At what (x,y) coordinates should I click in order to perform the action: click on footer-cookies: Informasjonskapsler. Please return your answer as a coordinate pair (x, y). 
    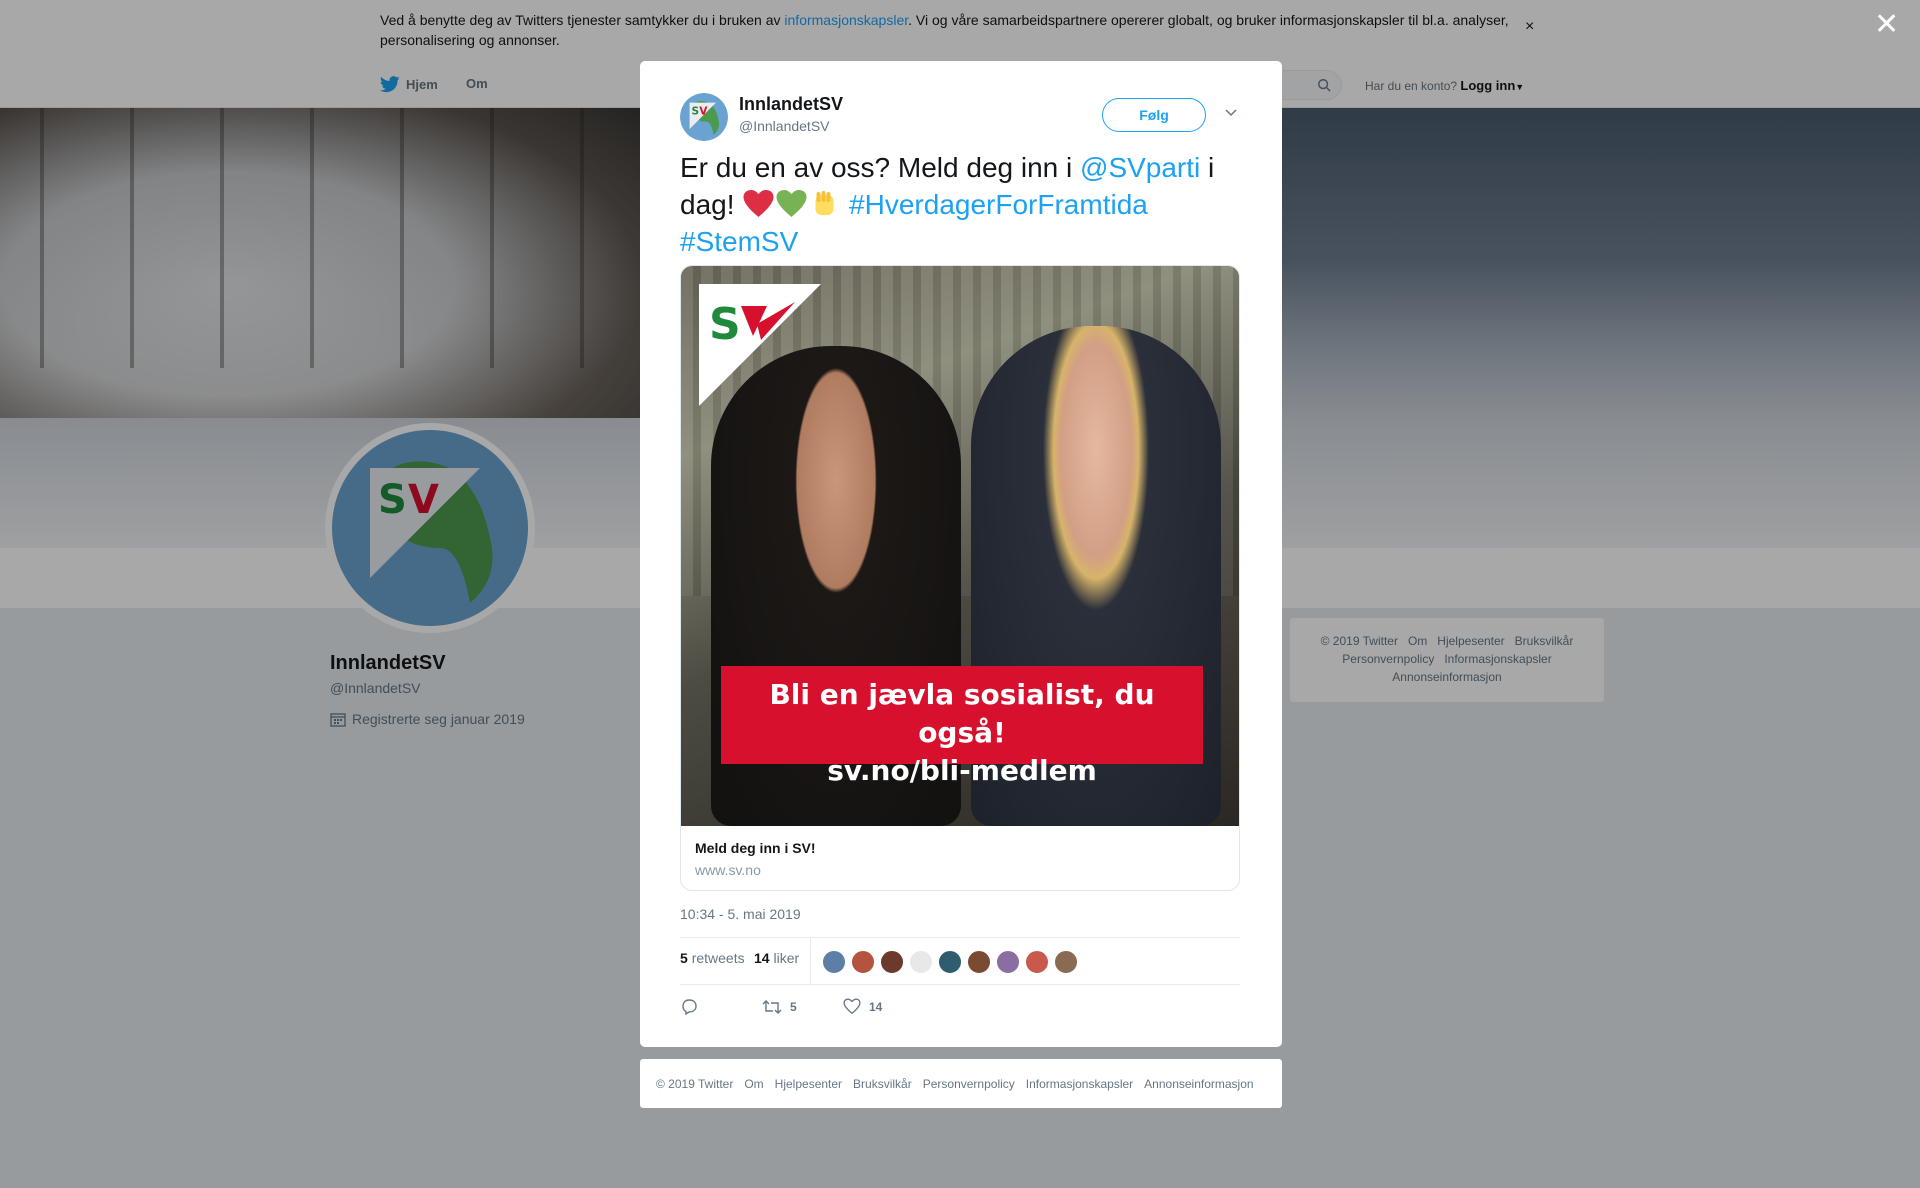
    Looking at the image, I should click on (1079, 1084).